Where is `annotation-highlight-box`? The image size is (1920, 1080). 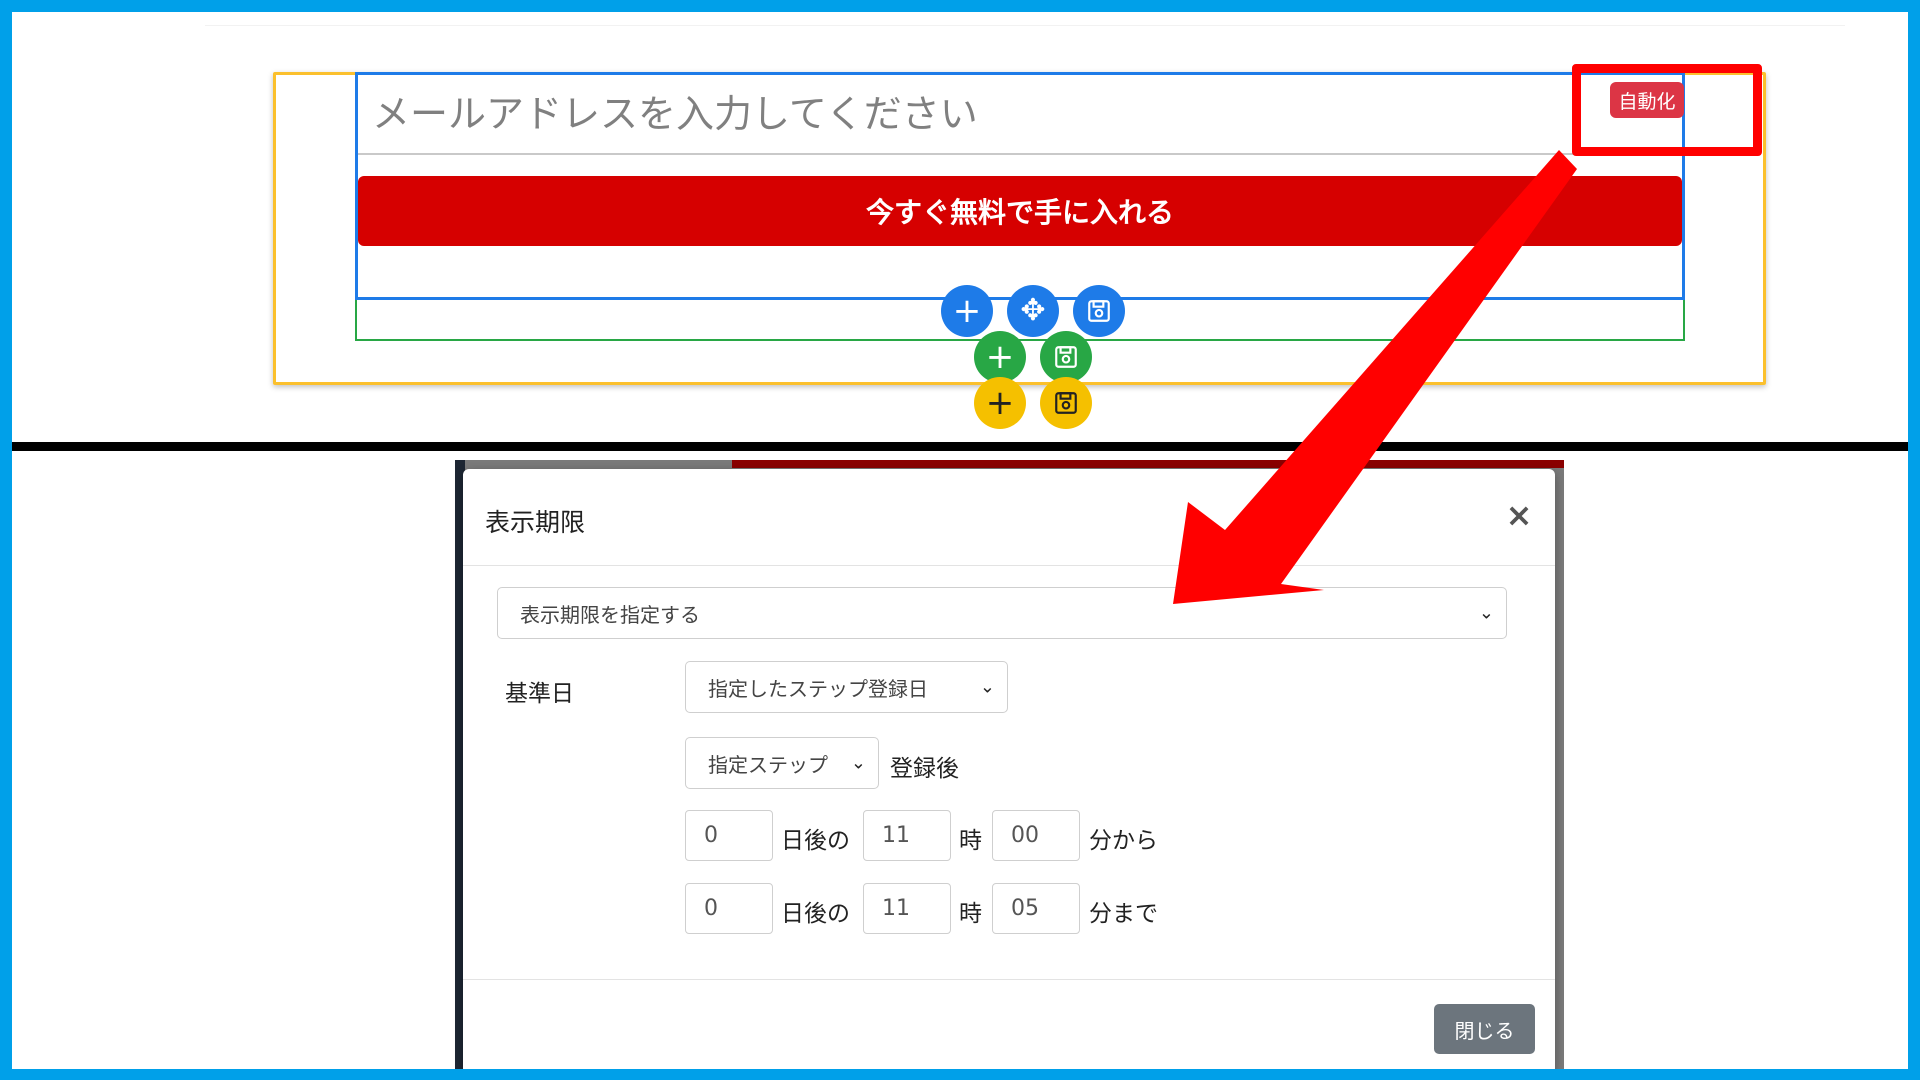
annotation-highlight-box is located at coordinates (1667, 110).